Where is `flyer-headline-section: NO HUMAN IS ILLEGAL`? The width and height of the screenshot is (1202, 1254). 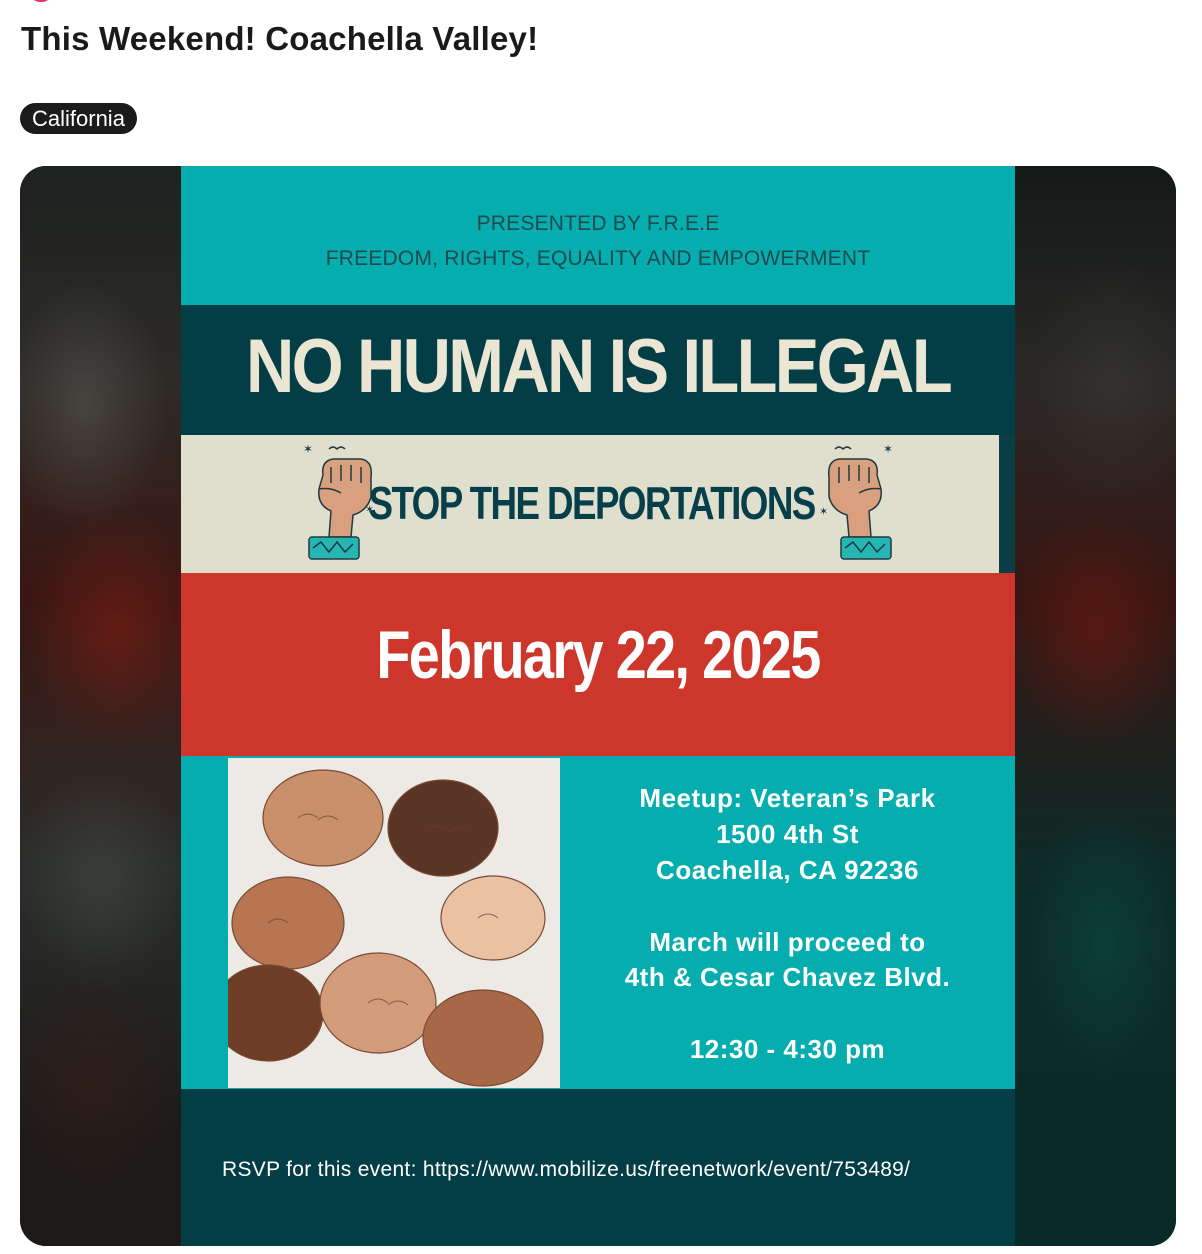 flyer-headline-section: NO HUMAN IS ILLEGAL is located at coordinates (598, 370).